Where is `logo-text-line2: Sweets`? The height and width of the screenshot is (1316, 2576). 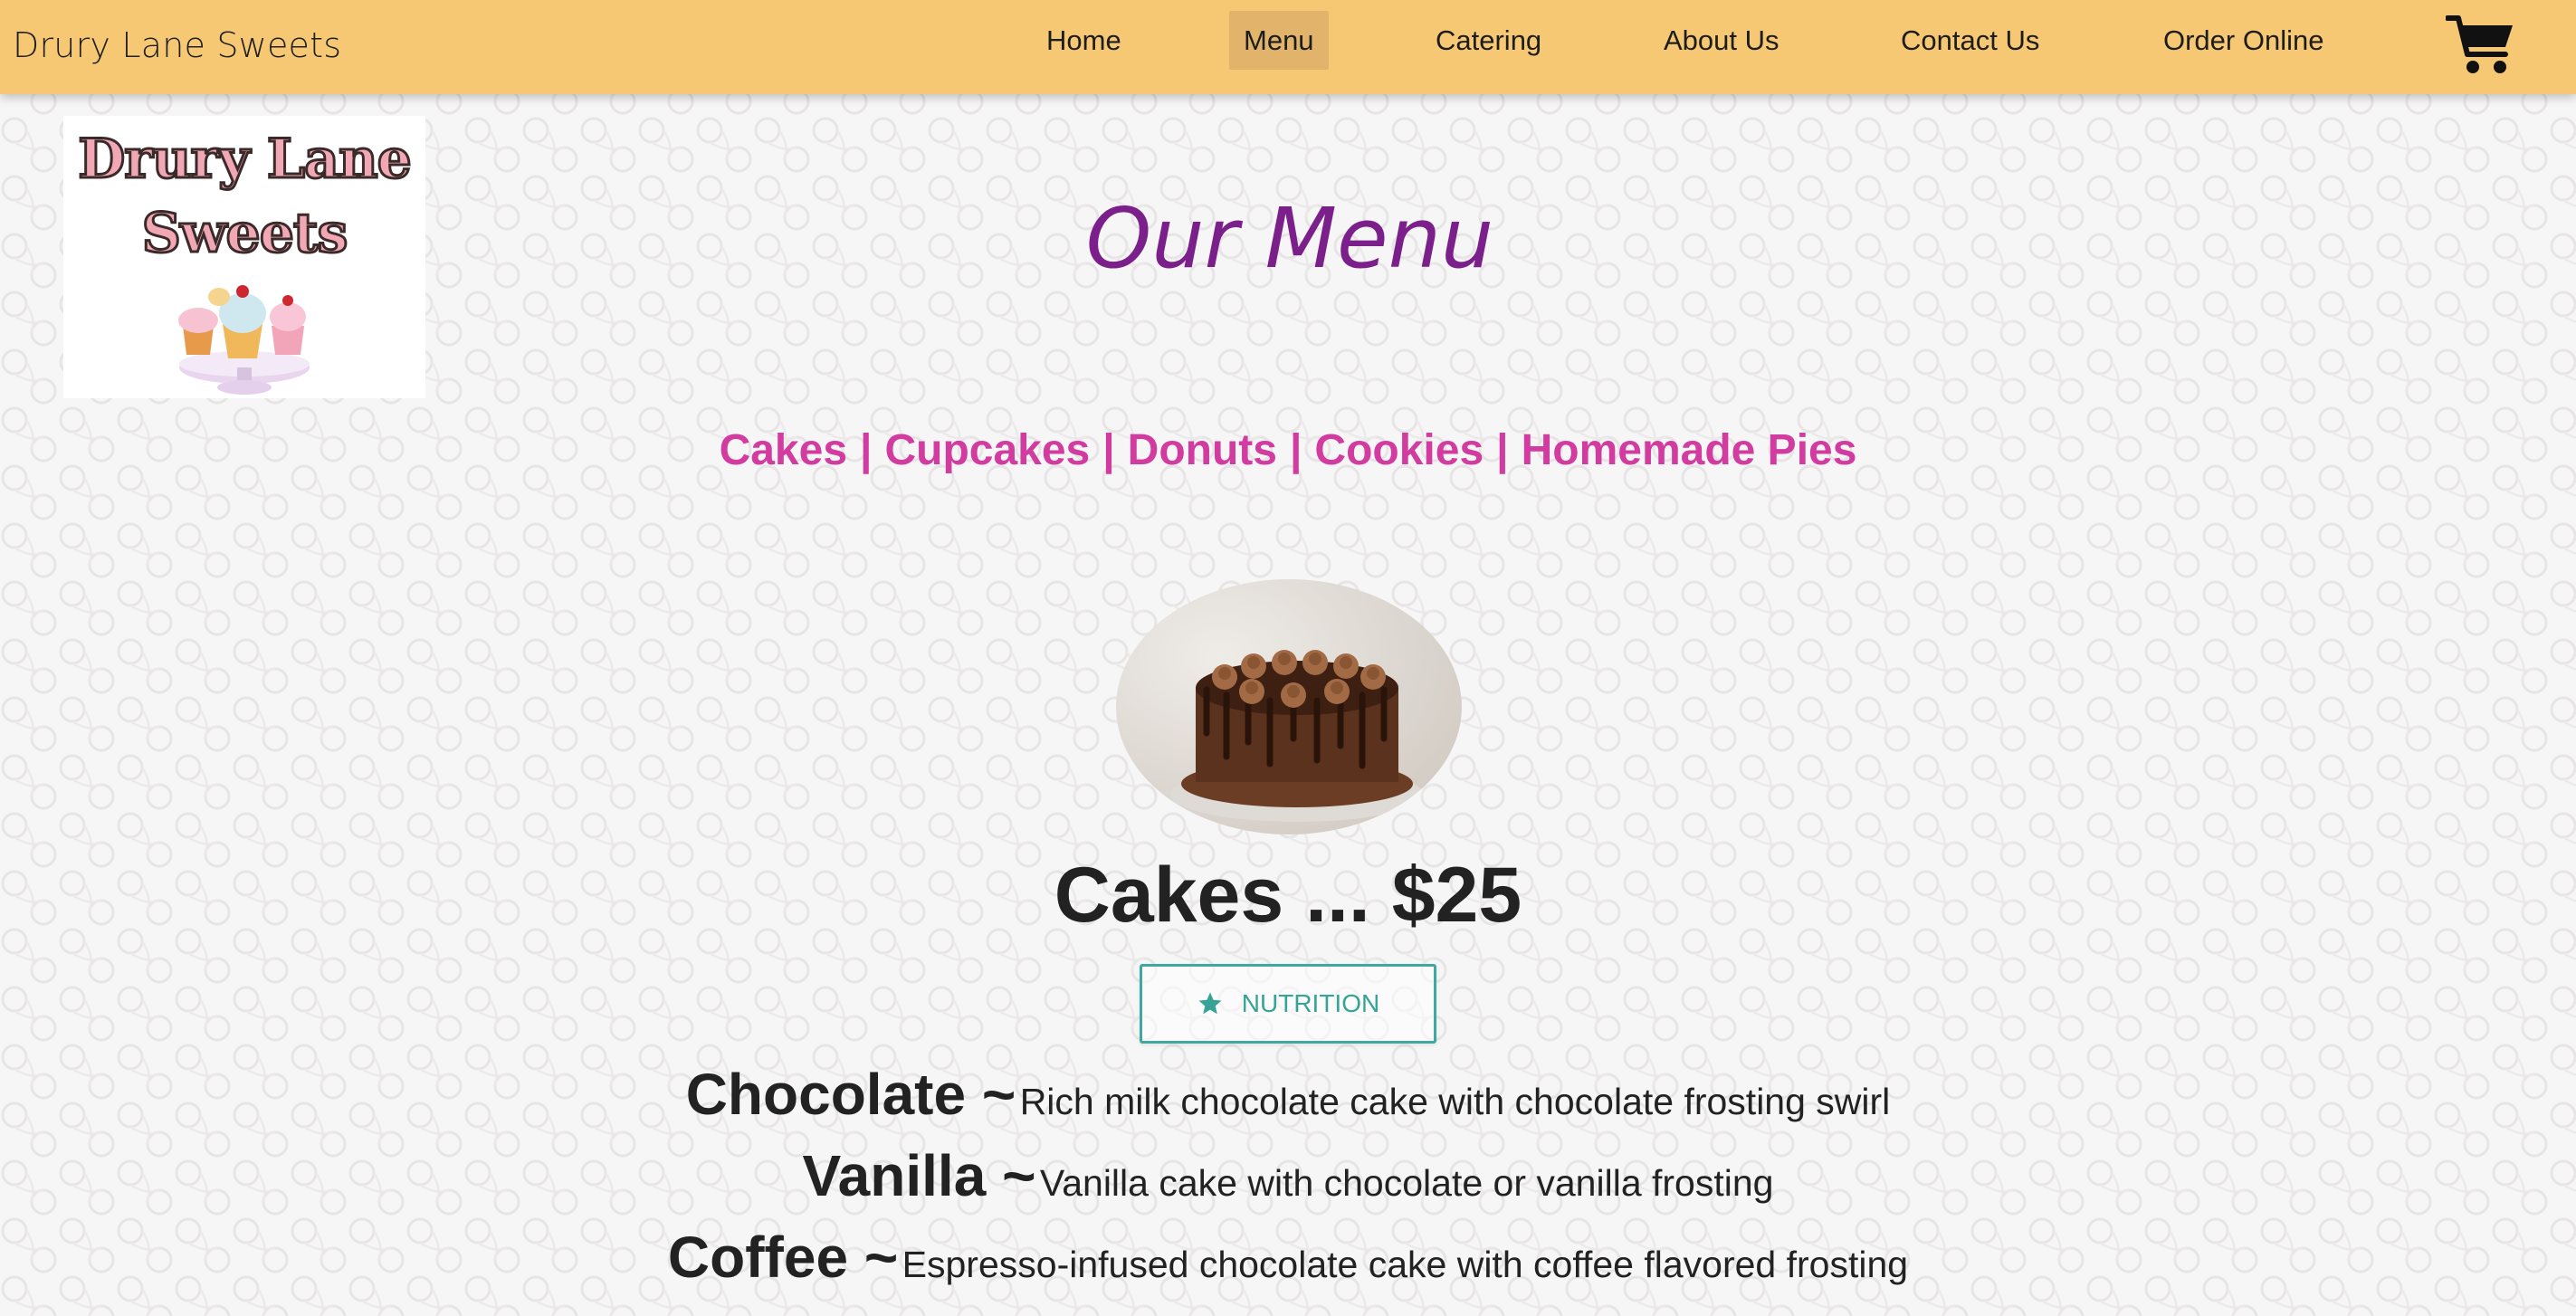
logo-text-line2: Sweets is located at coordinates (244, 234).